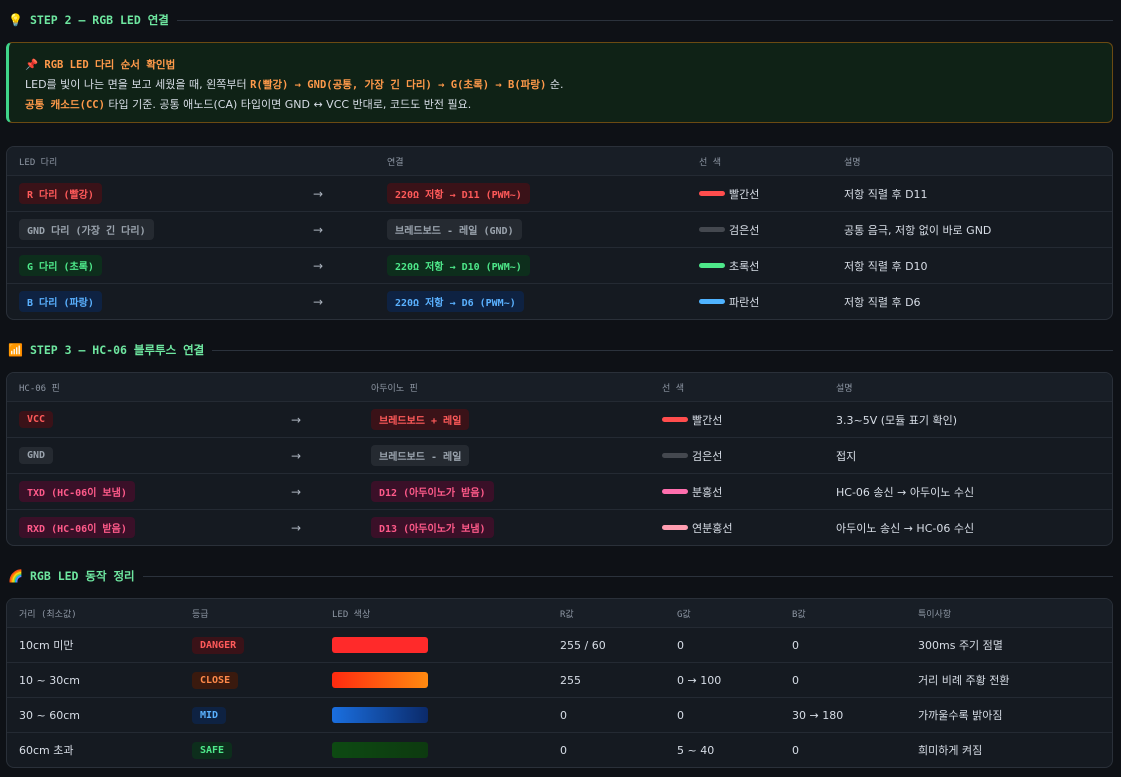 The height and width of the screenshot is (777, 1121). Describe the element at coordinates (707, 492) in the screenshot. I see `wire-label: 분홍선` at that location.